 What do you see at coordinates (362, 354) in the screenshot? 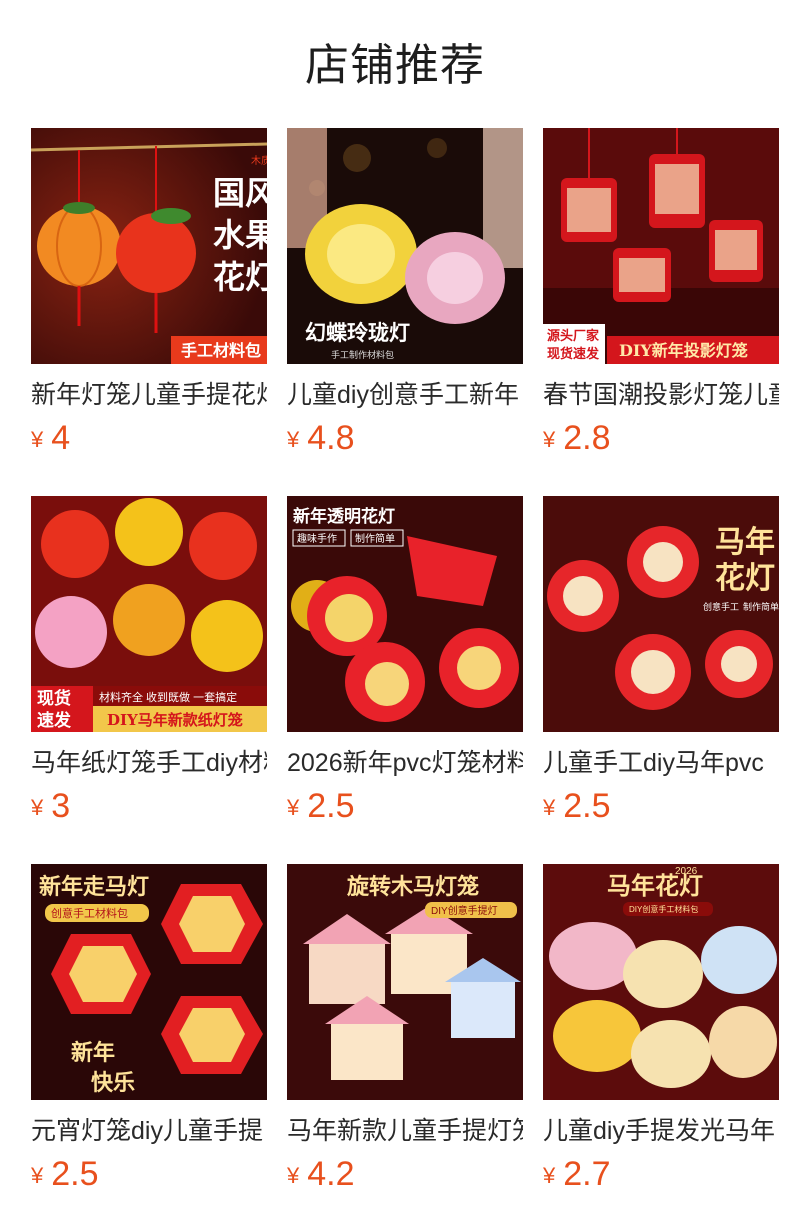
I see `thumb-text-2: 手工制作材料包` at bounding box center [362, 354].